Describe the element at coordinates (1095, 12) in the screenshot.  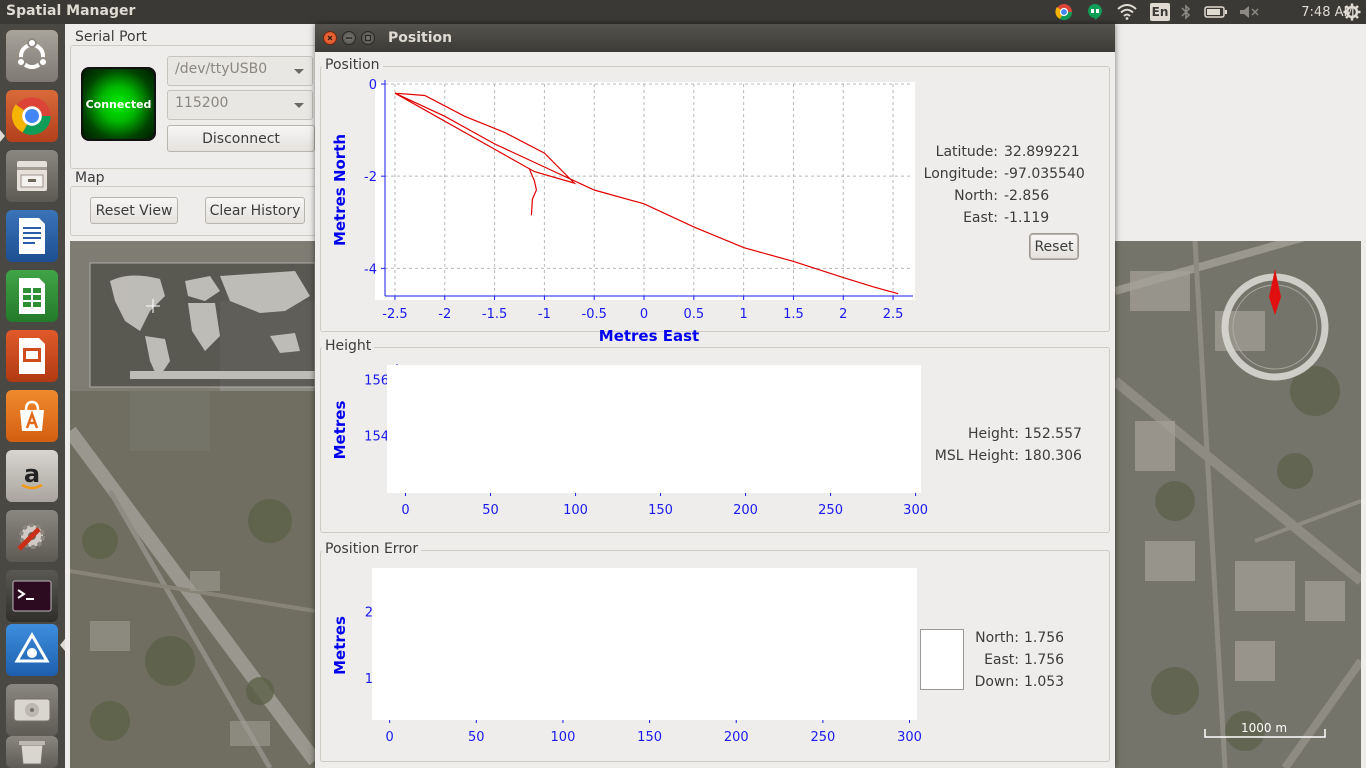
I see `hangouts-icon` at that location.